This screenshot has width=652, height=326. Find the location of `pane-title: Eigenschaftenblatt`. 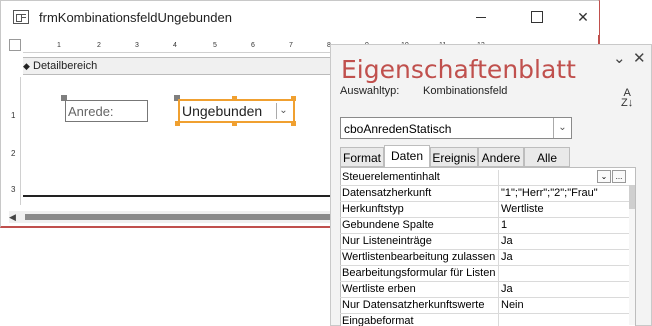

pane-title: Eigenschaftenblatt is located at coordinates (458, 69).